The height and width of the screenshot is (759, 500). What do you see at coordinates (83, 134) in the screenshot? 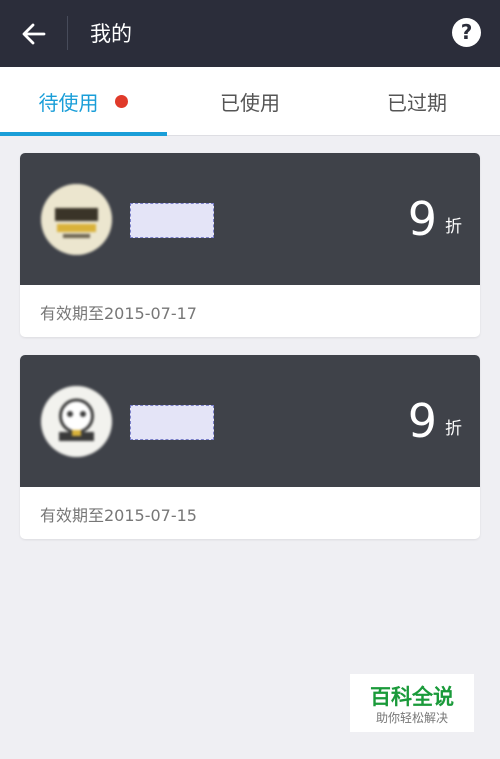
I see `active-tab-indicator` at bounding box center [83, 134].